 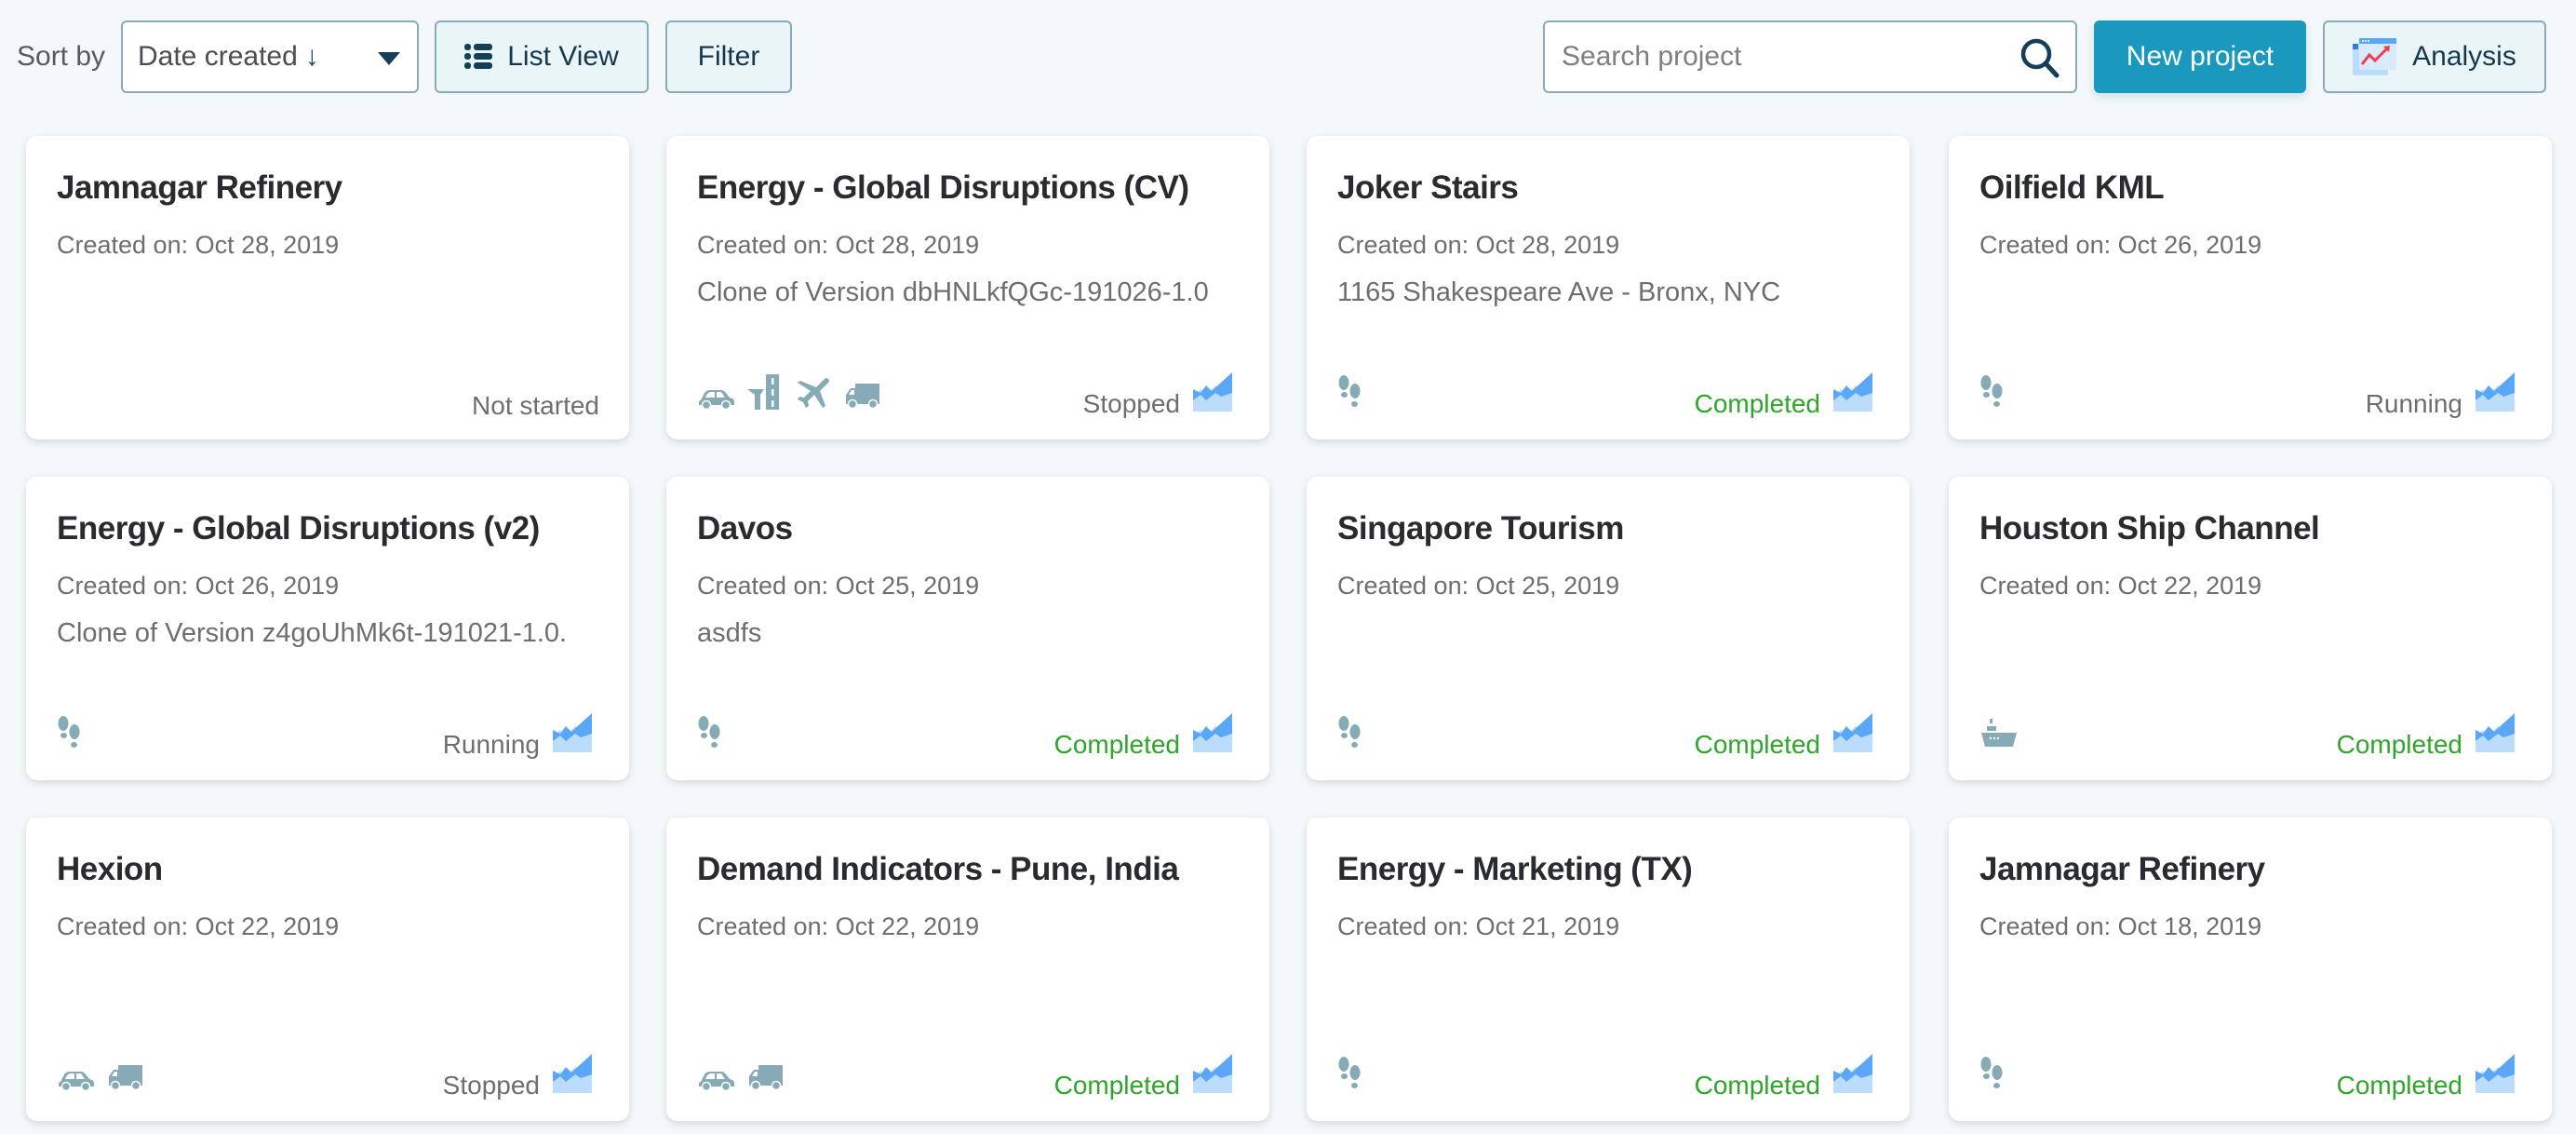 I want to click on search-input, so click(x=1768, y=56).